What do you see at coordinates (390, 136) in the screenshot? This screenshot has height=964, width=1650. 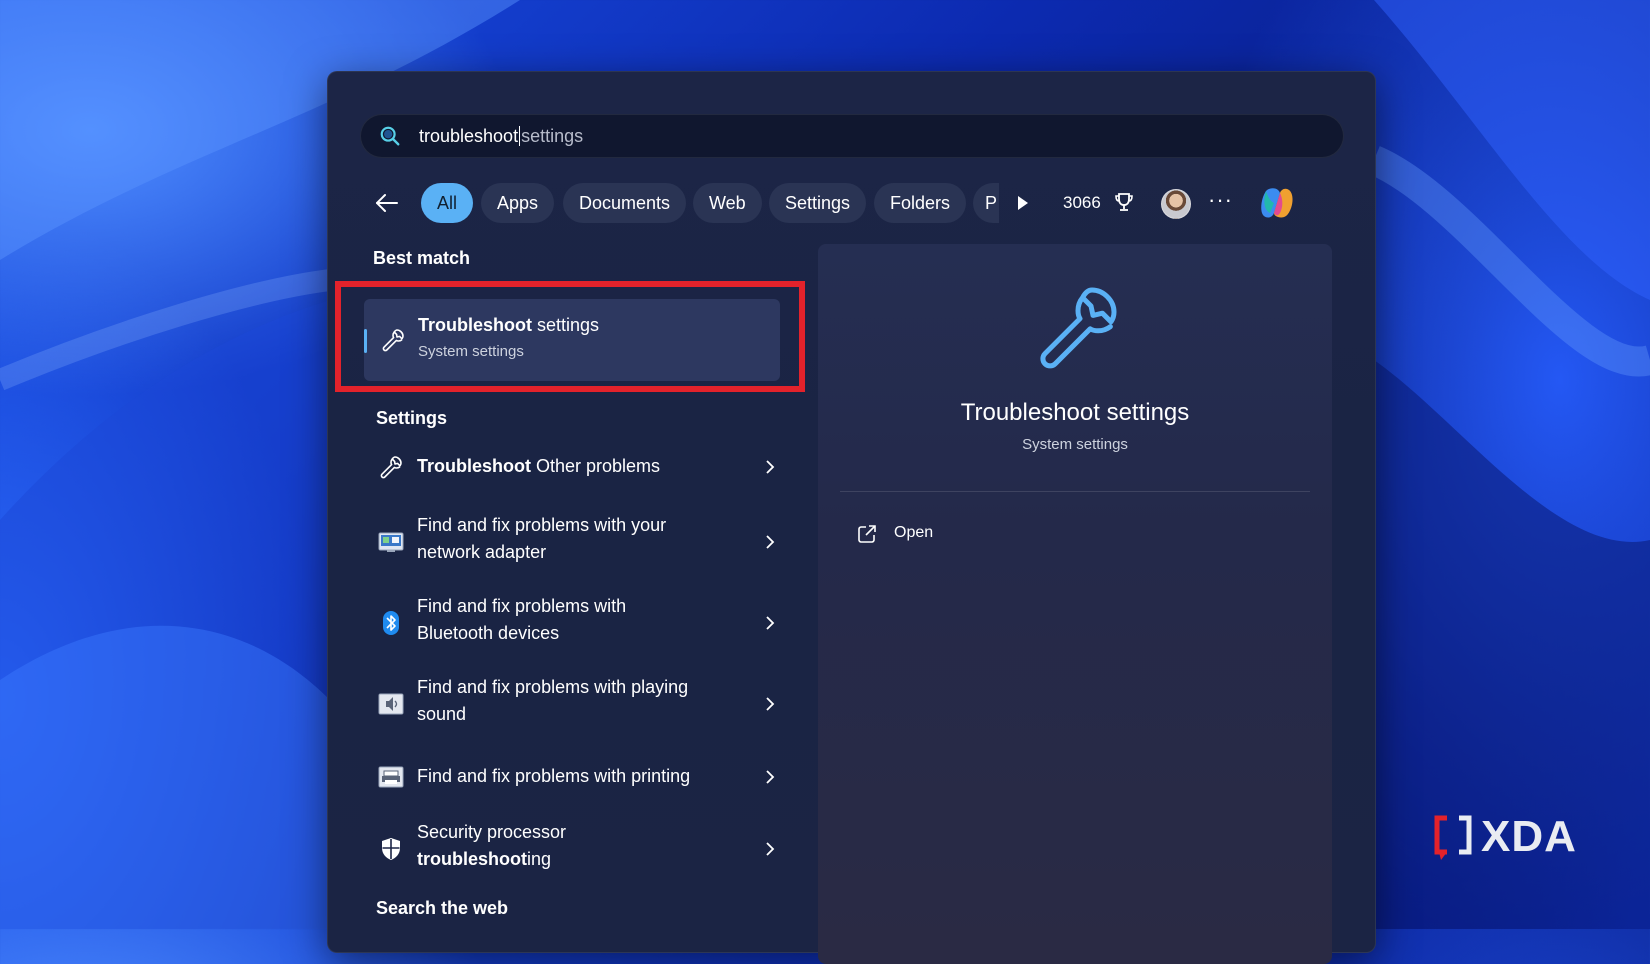 I see `search-icon` at bounding box center [390, 136].